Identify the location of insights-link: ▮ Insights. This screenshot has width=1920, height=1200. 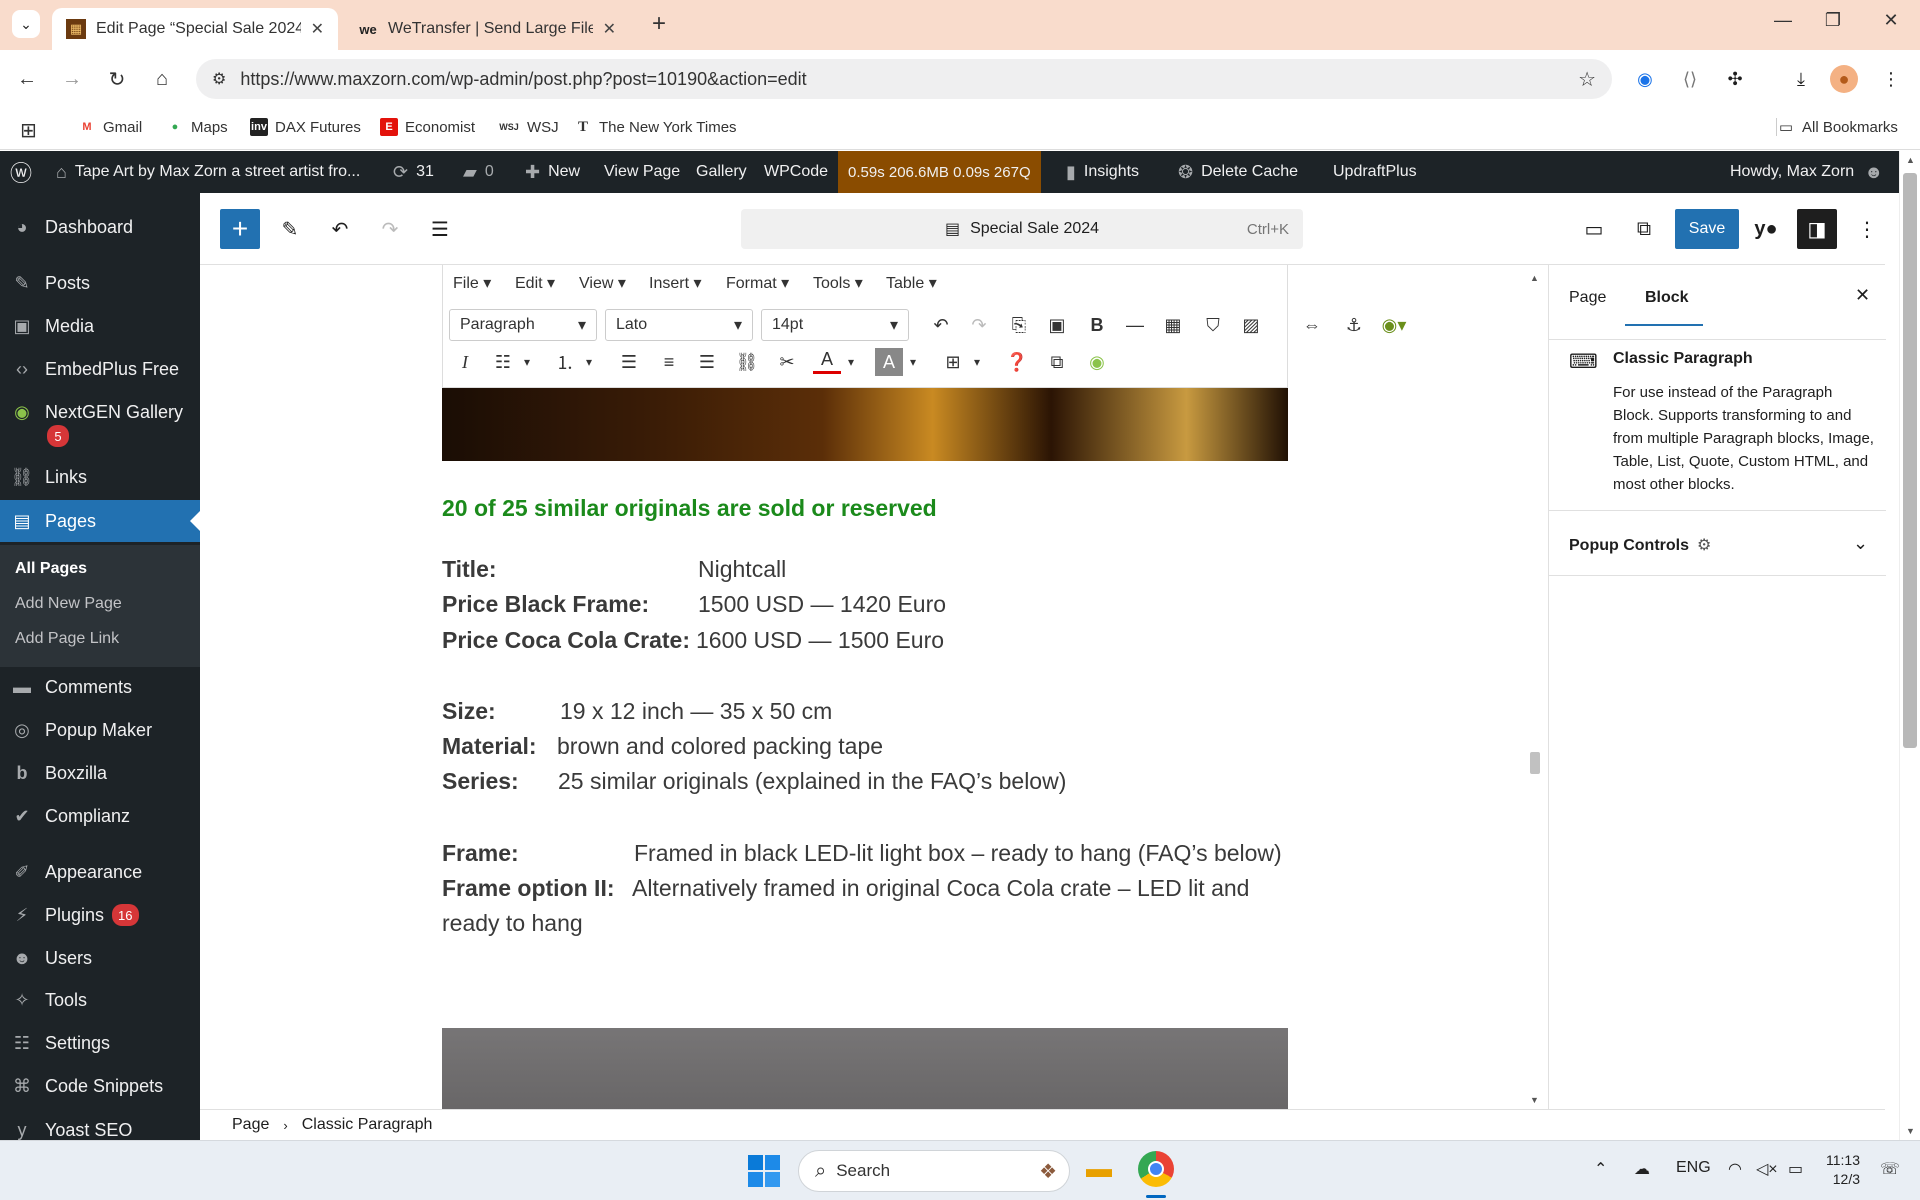
(1102, 172).